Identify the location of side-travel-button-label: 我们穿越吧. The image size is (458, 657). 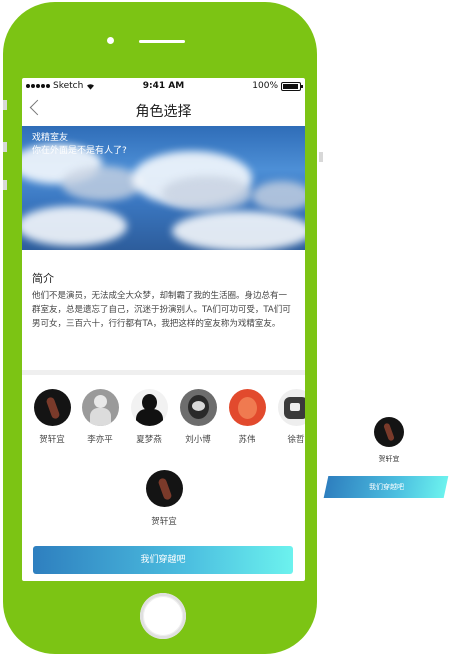
(386, 487).